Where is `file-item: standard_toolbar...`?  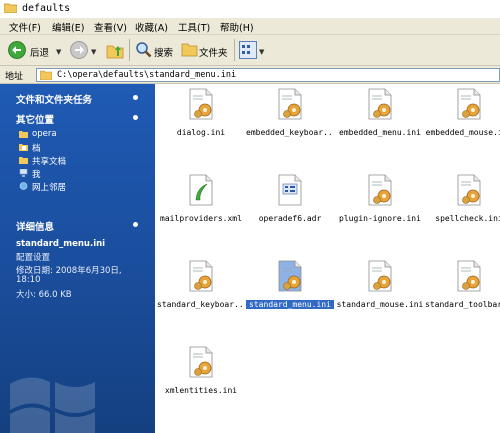 file-item: standard_toolbar... is located at coordinates (462, 290).